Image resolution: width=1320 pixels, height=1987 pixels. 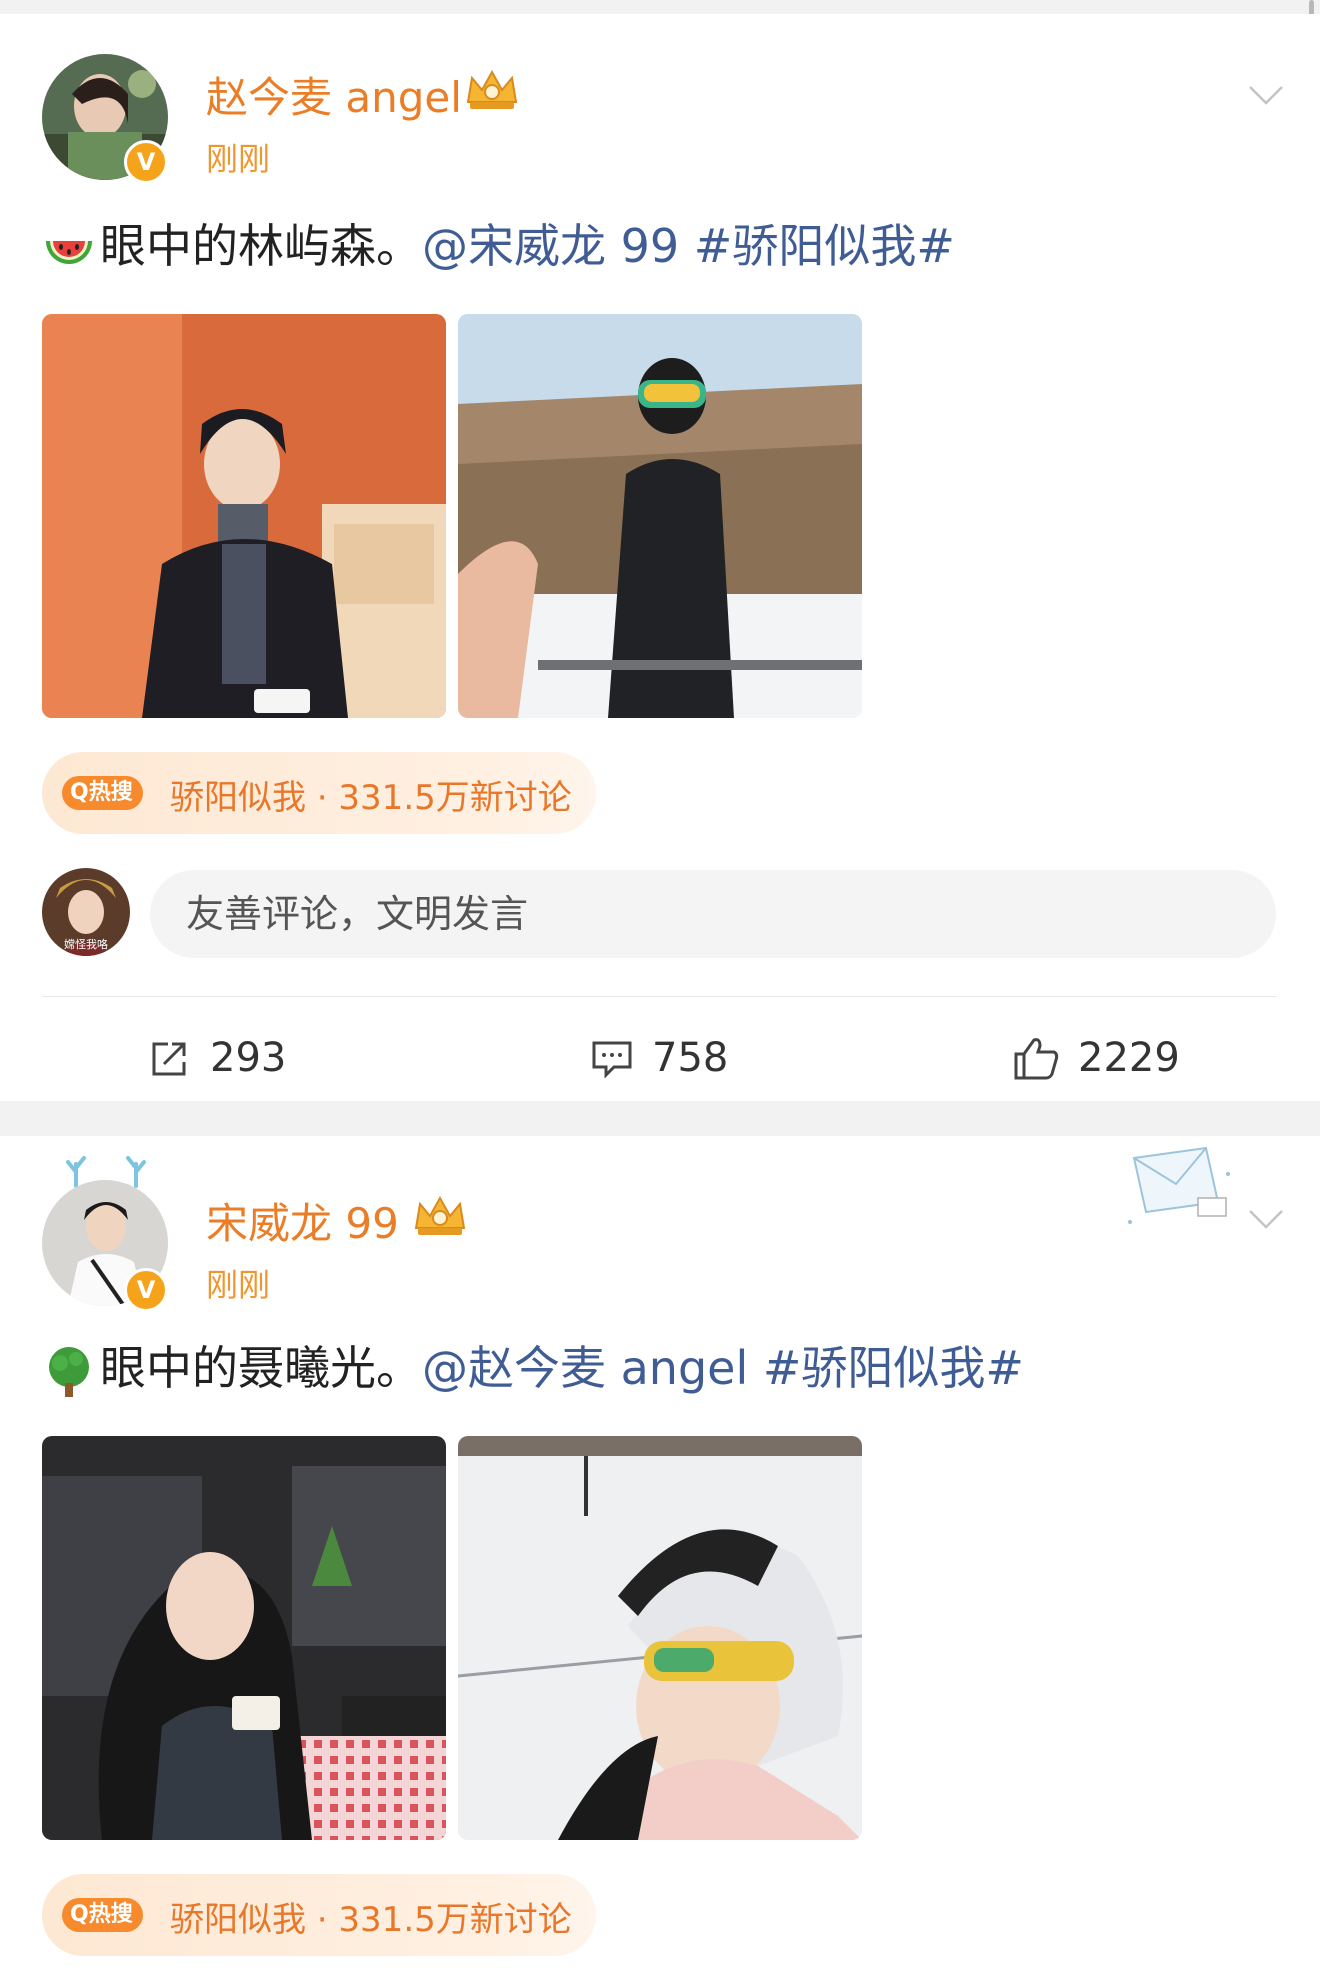 What do you see at coordinates (690, 1058) in the screenshot?
I see `comment-count: 758` at bounding box center [690, 1058].